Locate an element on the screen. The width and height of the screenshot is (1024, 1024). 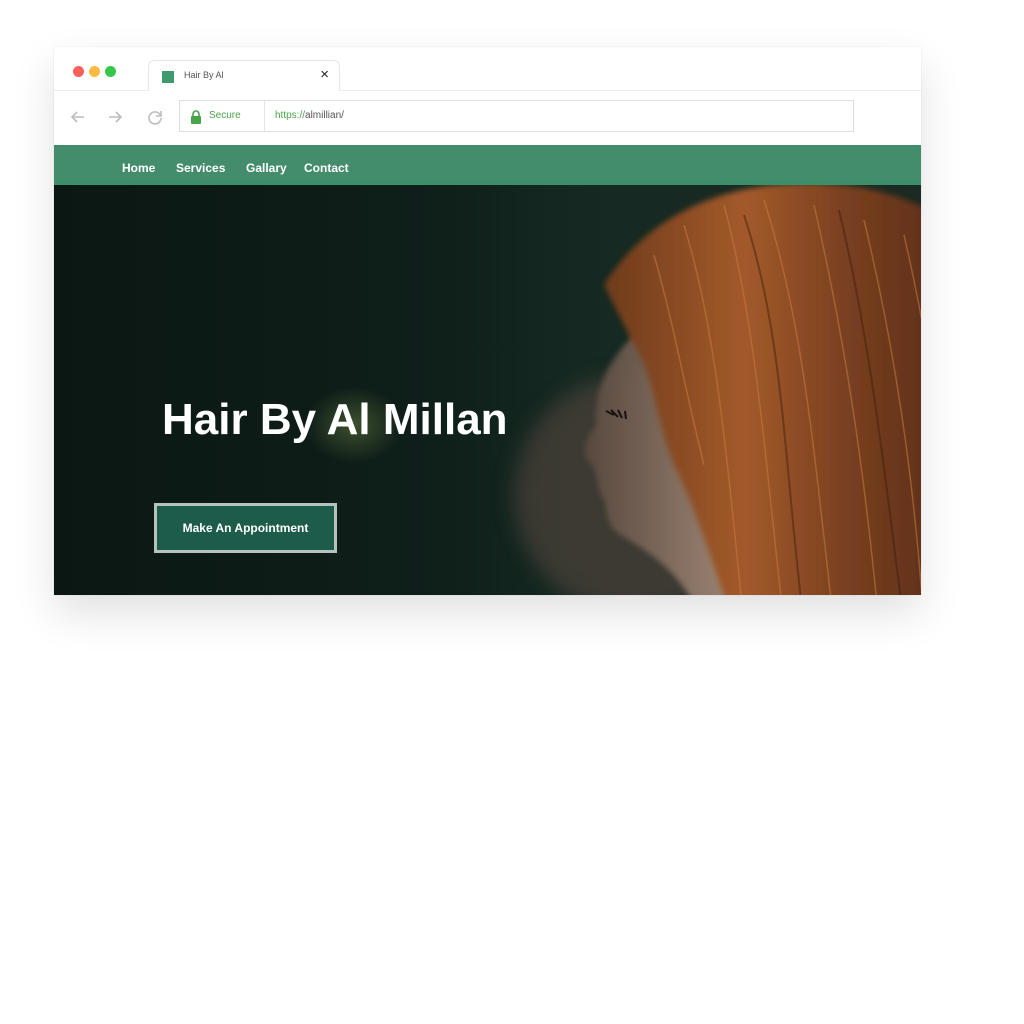
url-scheme: https:// is located at coordinates (290, 115).